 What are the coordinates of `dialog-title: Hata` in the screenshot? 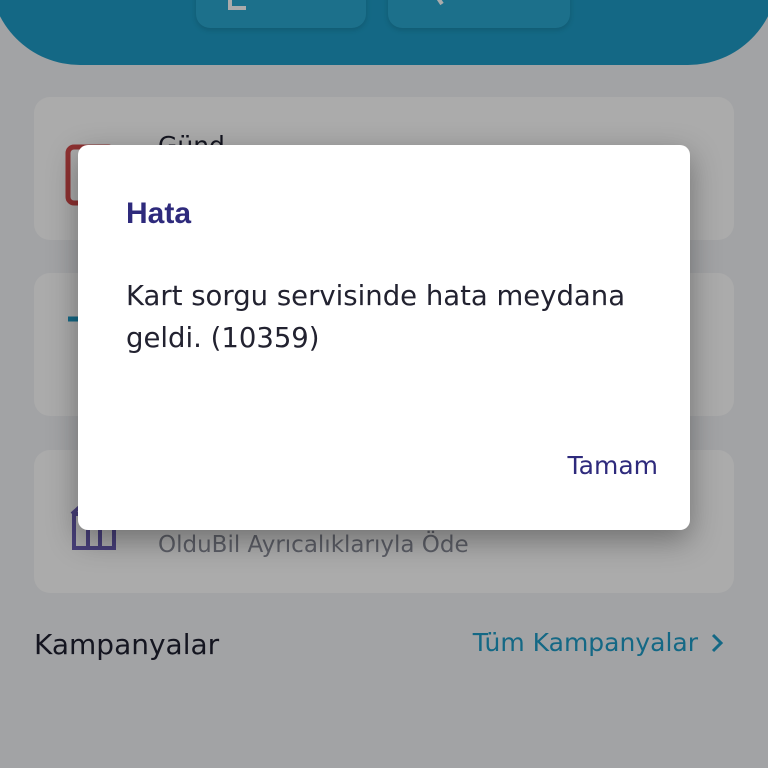 It's located at (159, 213).